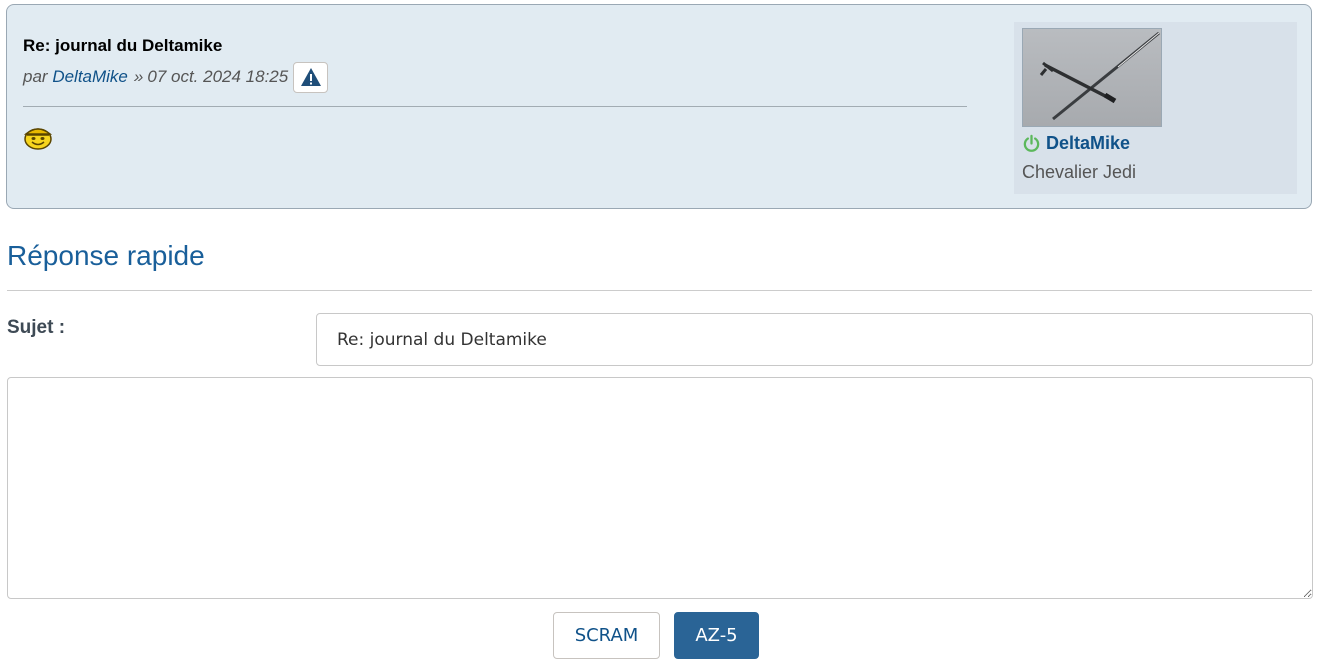 This screenshot has width=1321, height=665. Describe the element at coordinates (36, 327) in the screenshot. I see `subject-label: Sujet :` at that location.